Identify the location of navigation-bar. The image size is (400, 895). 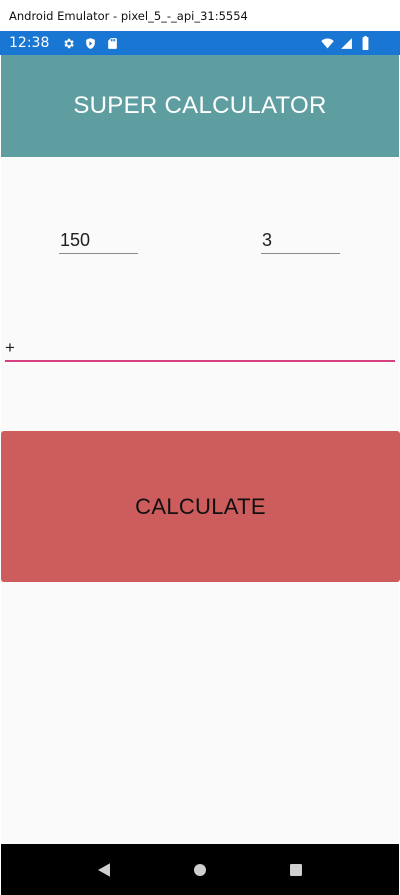
(200, 869).